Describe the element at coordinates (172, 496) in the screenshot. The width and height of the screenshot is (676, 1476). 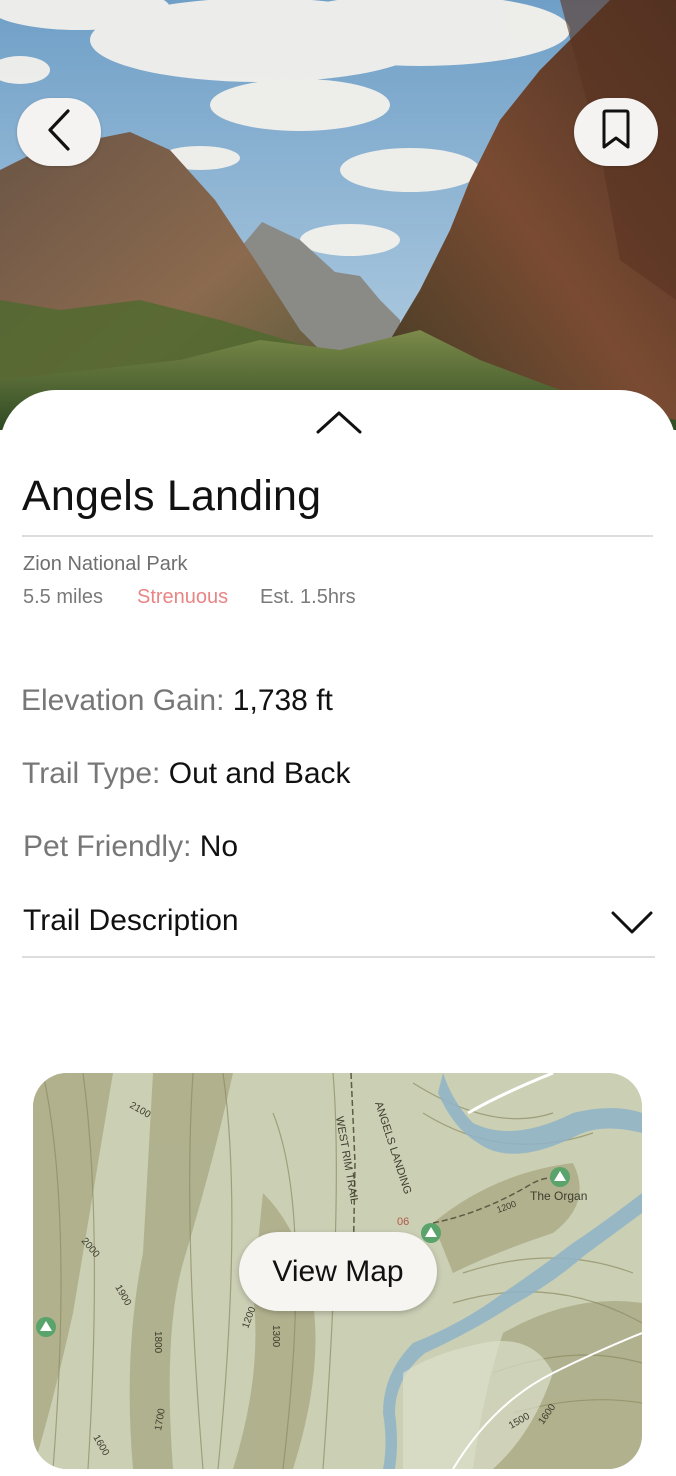
I see `trail-title: Angels Landing` at that location.